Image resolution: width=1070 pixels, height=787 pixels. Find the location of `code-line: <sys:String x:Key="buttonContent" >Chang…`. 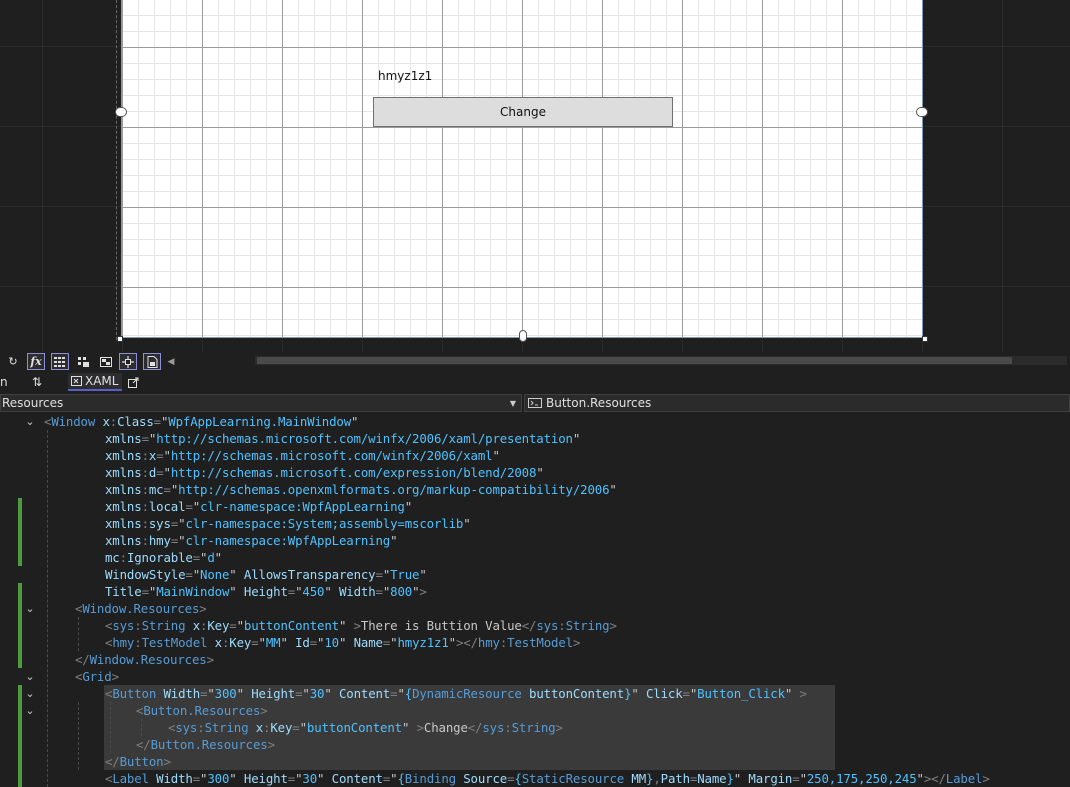

code-line: <sys:String x:Key="buttonContent" >Chang… is located at coordinates (535, 727).